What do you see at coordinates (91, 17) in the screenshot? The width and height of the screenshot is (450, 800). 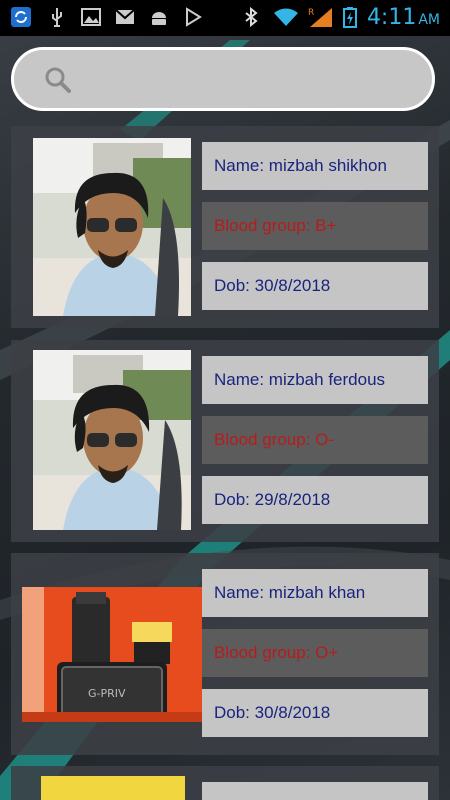 I see `gallery-icon` at bounding box center [91, 17].